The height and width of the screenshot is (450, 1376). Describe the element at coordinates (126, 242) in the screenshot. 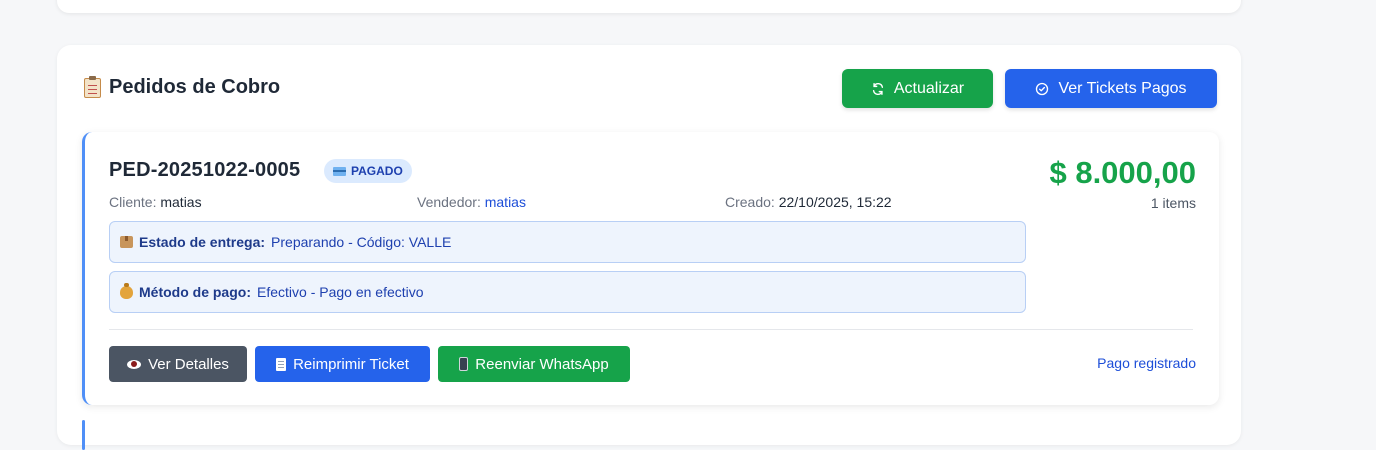

I see `package-icon` at that location.